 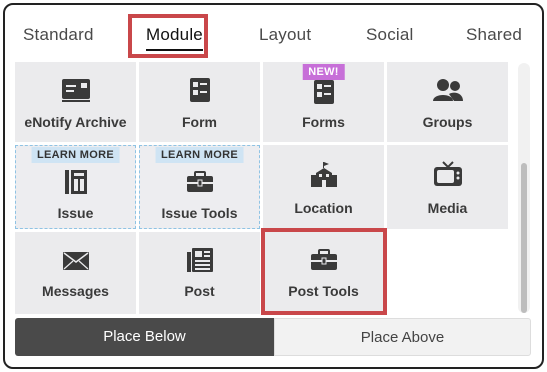 I want to click on tab-layout: Layout, so click(x=285, y=35).